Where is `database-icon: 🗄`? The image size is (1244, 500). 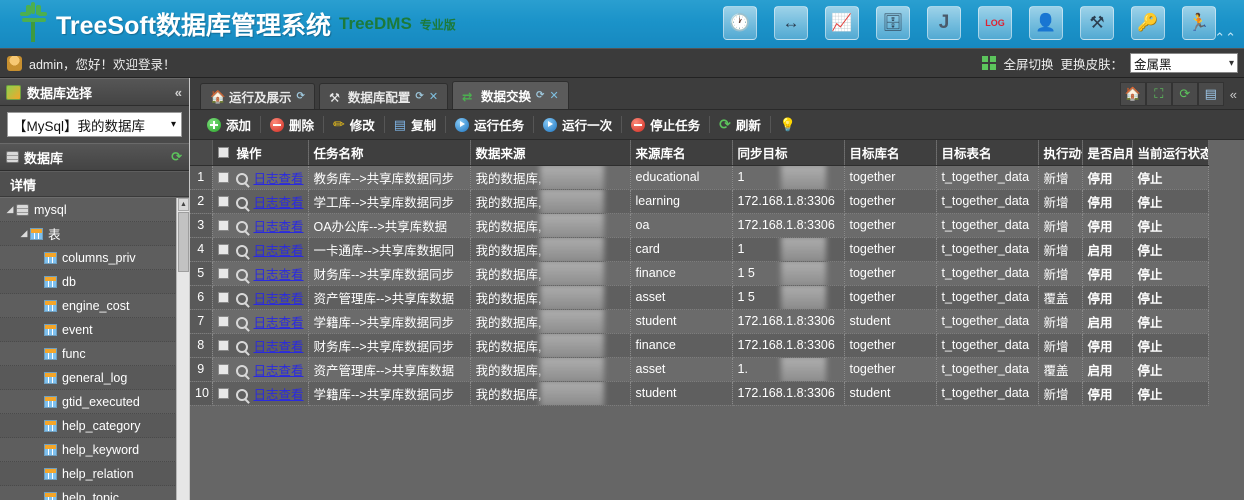
database-icon: 🗄 is located at coordinates (893, 23).